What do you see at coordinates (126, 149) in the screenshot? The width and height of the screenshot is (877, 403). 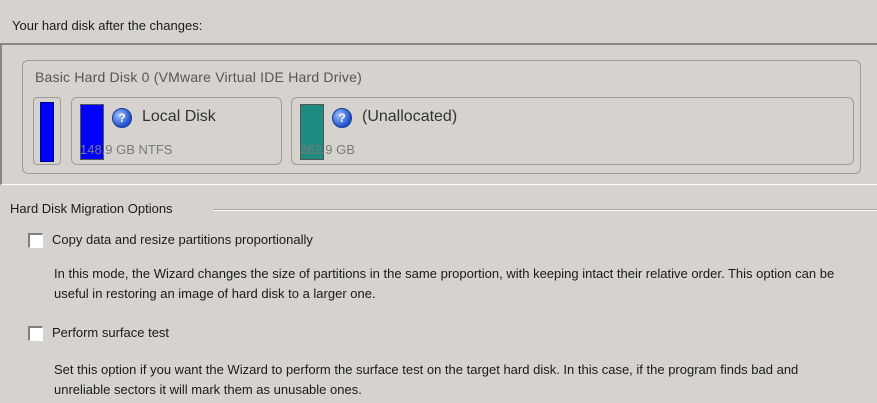 I see `partition-size: 148.9 GB NTFS` at bounding box center [126, 149].